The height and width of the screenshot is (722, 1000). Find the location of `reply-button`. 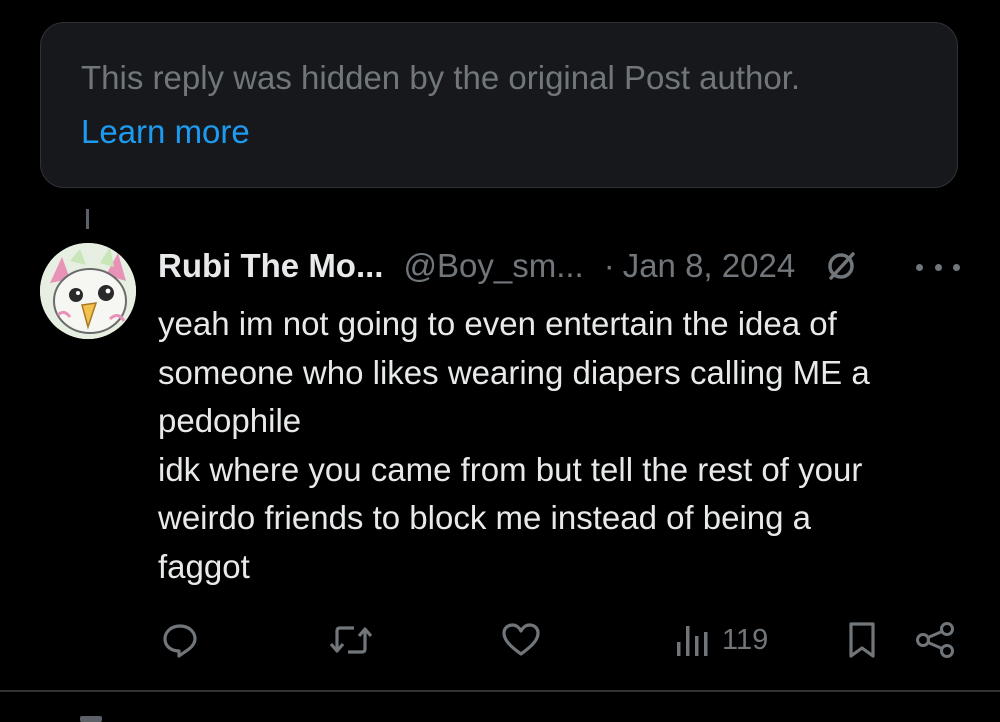

reply-button is located at coordinates (180, 640).